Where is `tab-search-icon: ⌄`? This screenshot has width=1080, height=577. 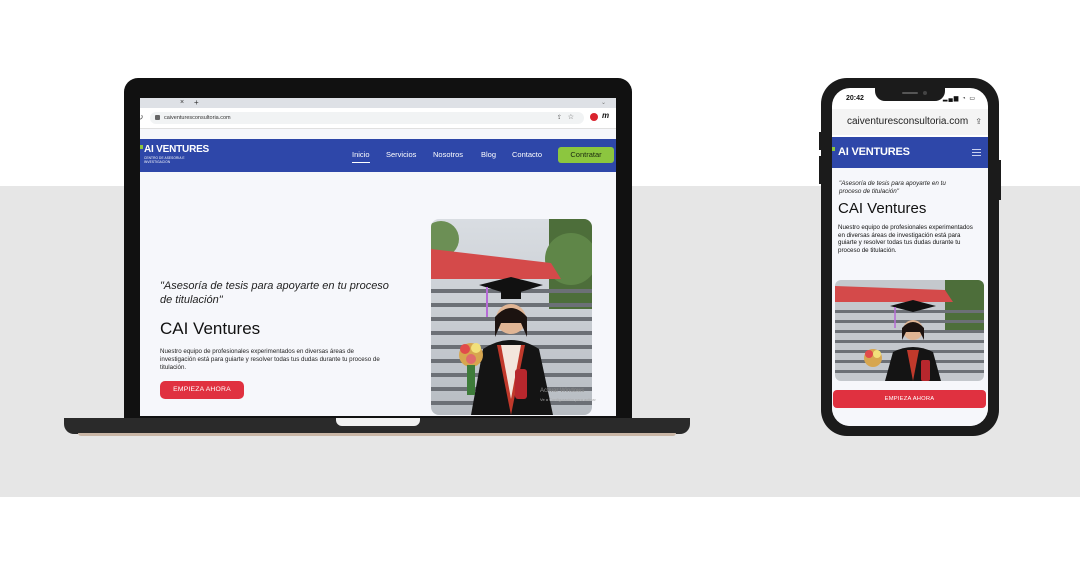
tab-search-icon: ⌄ is located at coordinates (603, 103).